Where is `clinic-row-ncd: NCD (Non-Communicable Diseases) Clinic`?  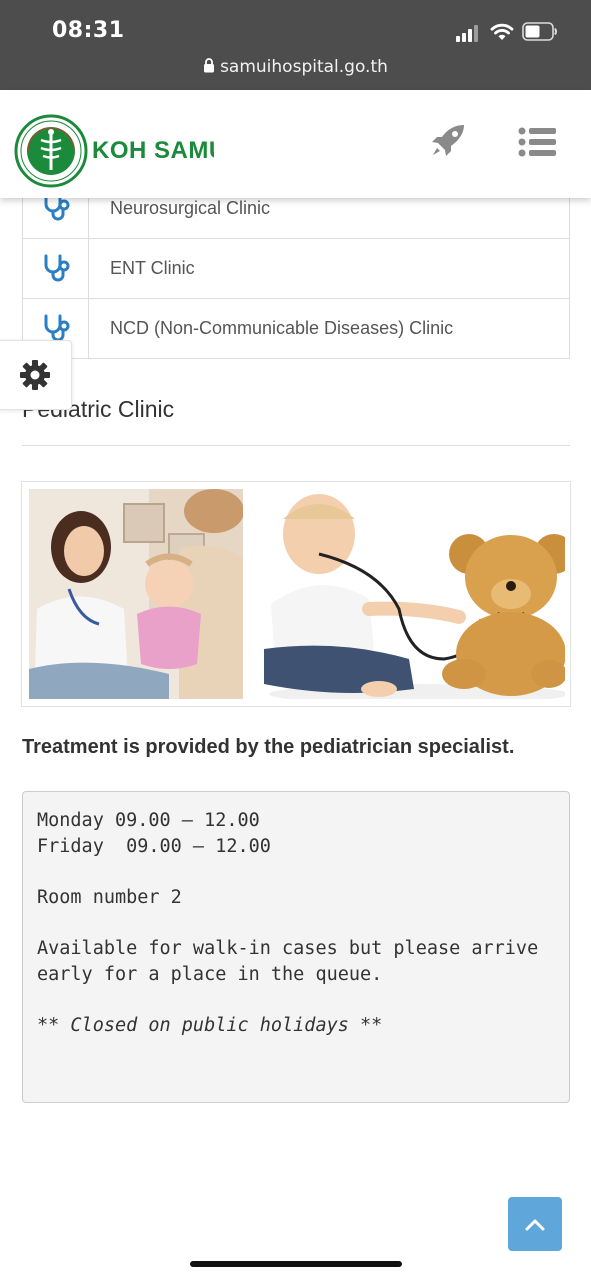
clinic-row-ncd: NCD (Non-Communicable Diseases) Clinic is located at coordinates (296, 328).